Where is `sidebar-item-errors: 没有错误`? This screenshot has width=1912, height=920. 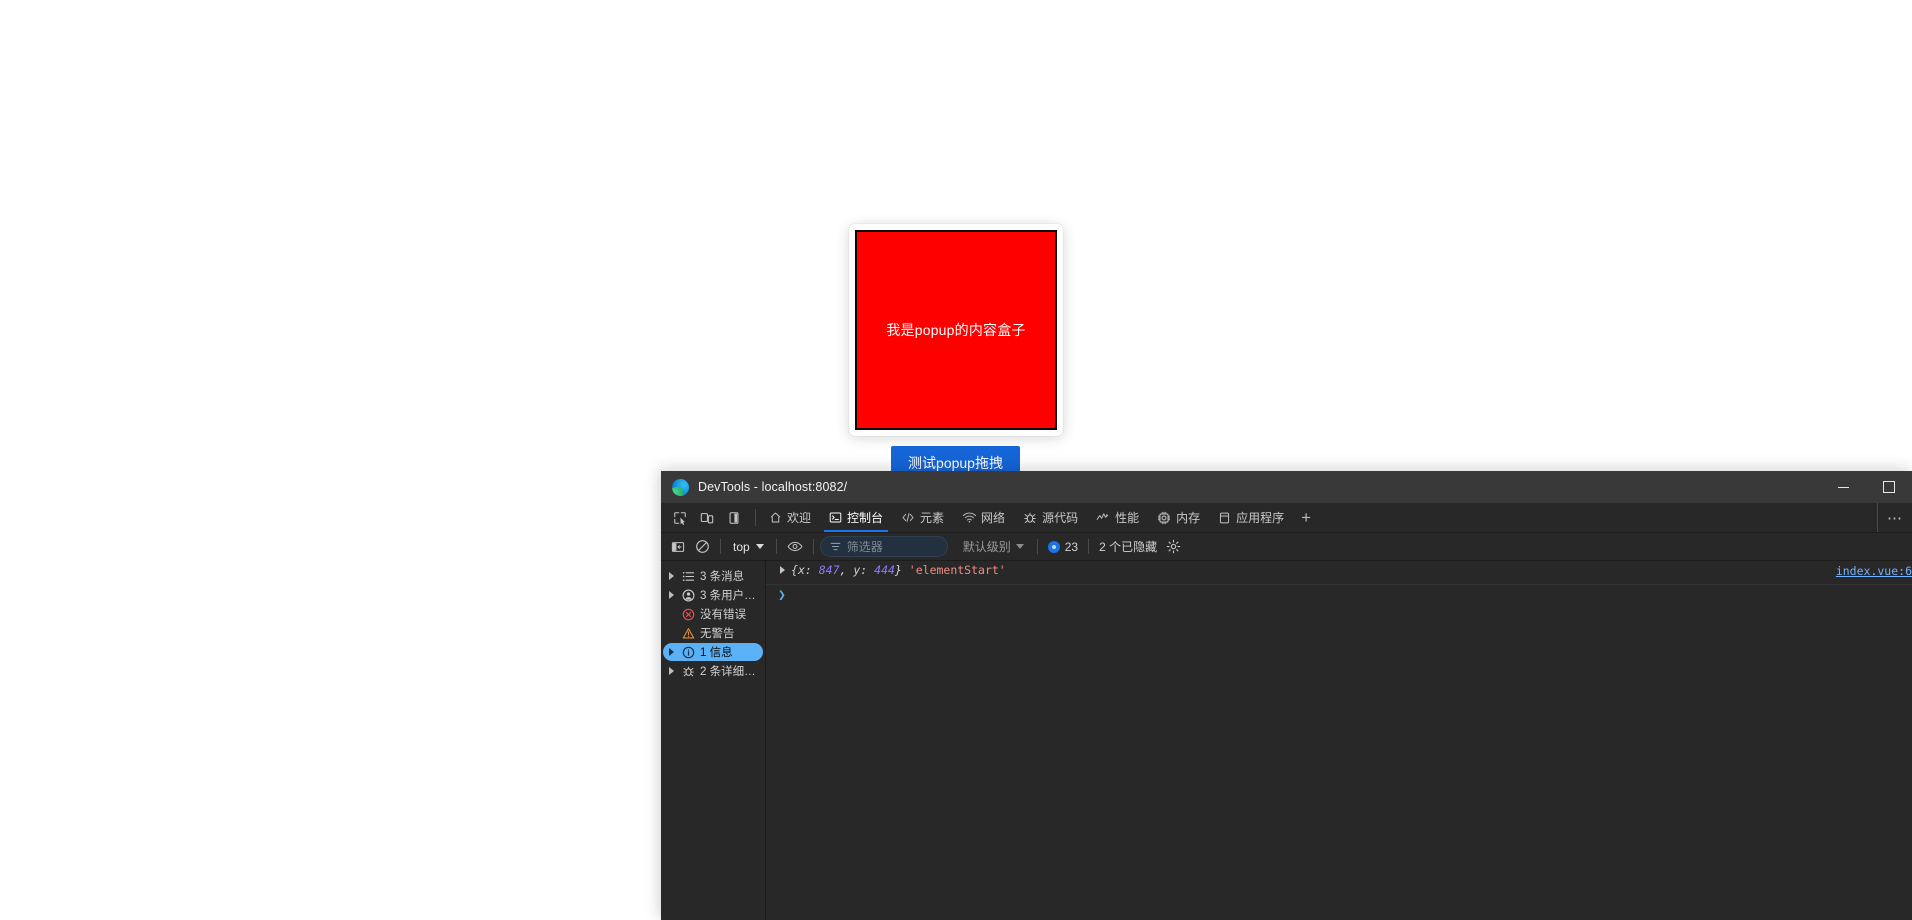 sidebar-item-errors: 没有错误 is located at coordinates (713, 614).